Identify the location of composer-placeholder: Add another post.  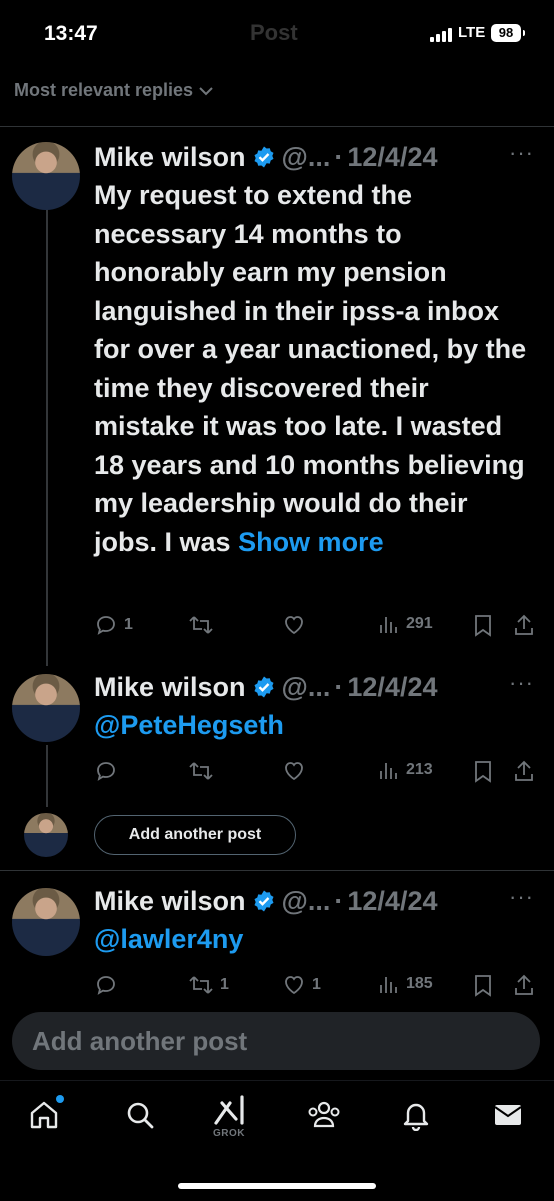
(140, 1041).